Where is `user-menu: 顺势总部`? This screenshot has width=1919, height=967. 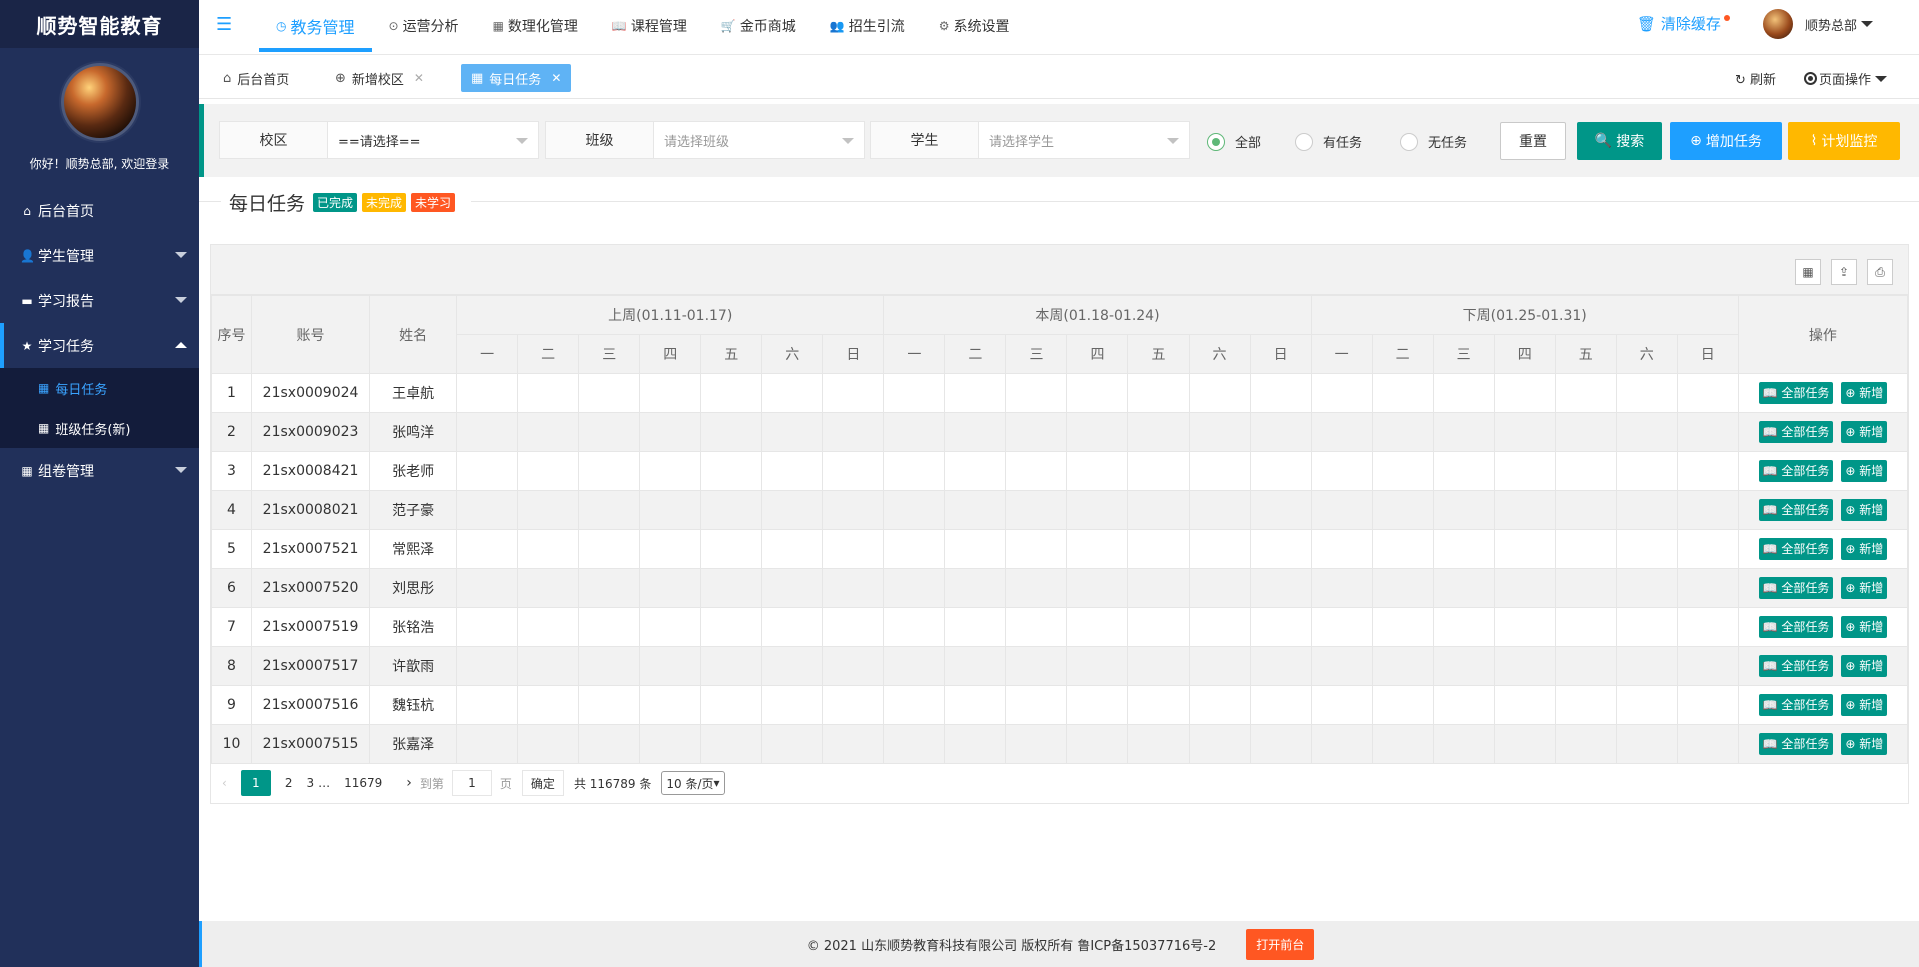
user-menu: 顺势总部 is located at coordinates (1818, 24).